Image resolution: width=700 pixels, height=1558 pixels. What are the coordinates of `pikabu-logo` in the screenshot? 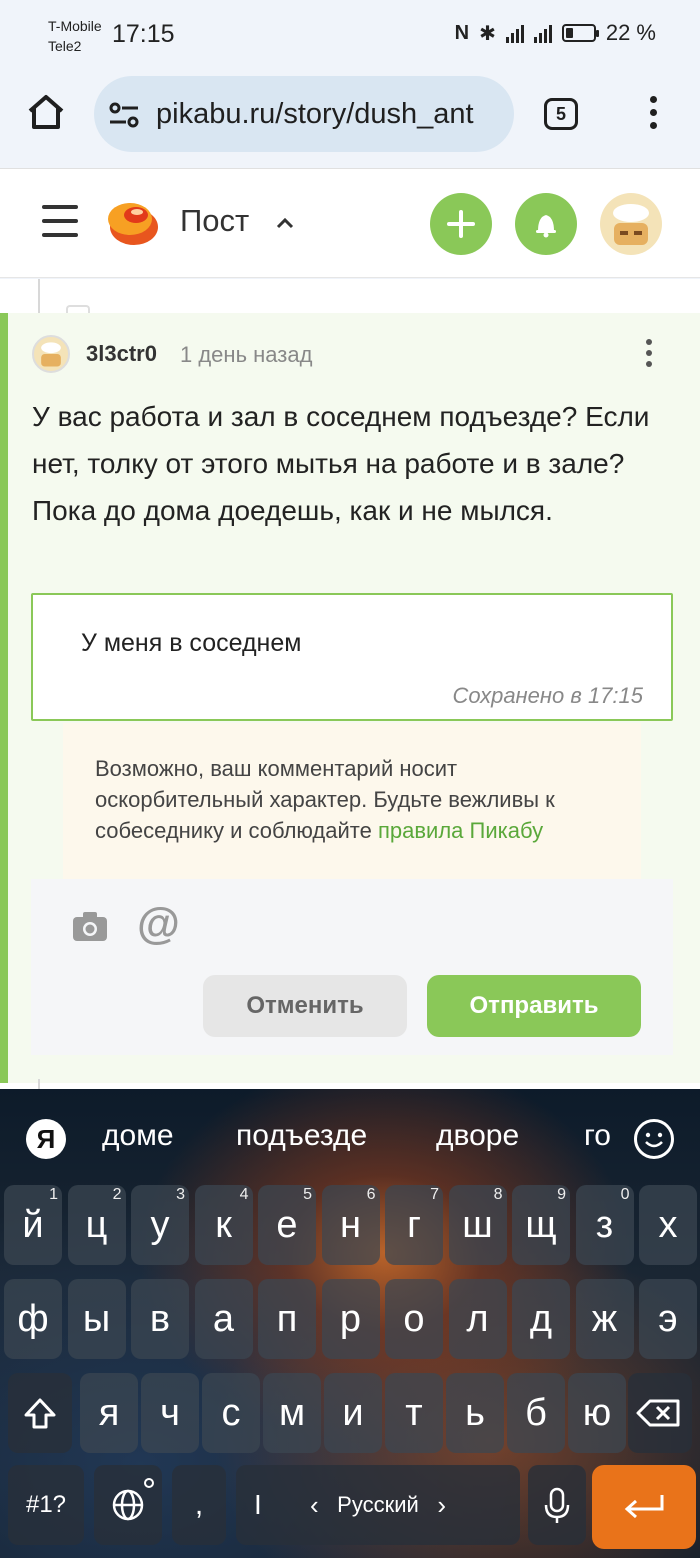 It's located at (133, 223).